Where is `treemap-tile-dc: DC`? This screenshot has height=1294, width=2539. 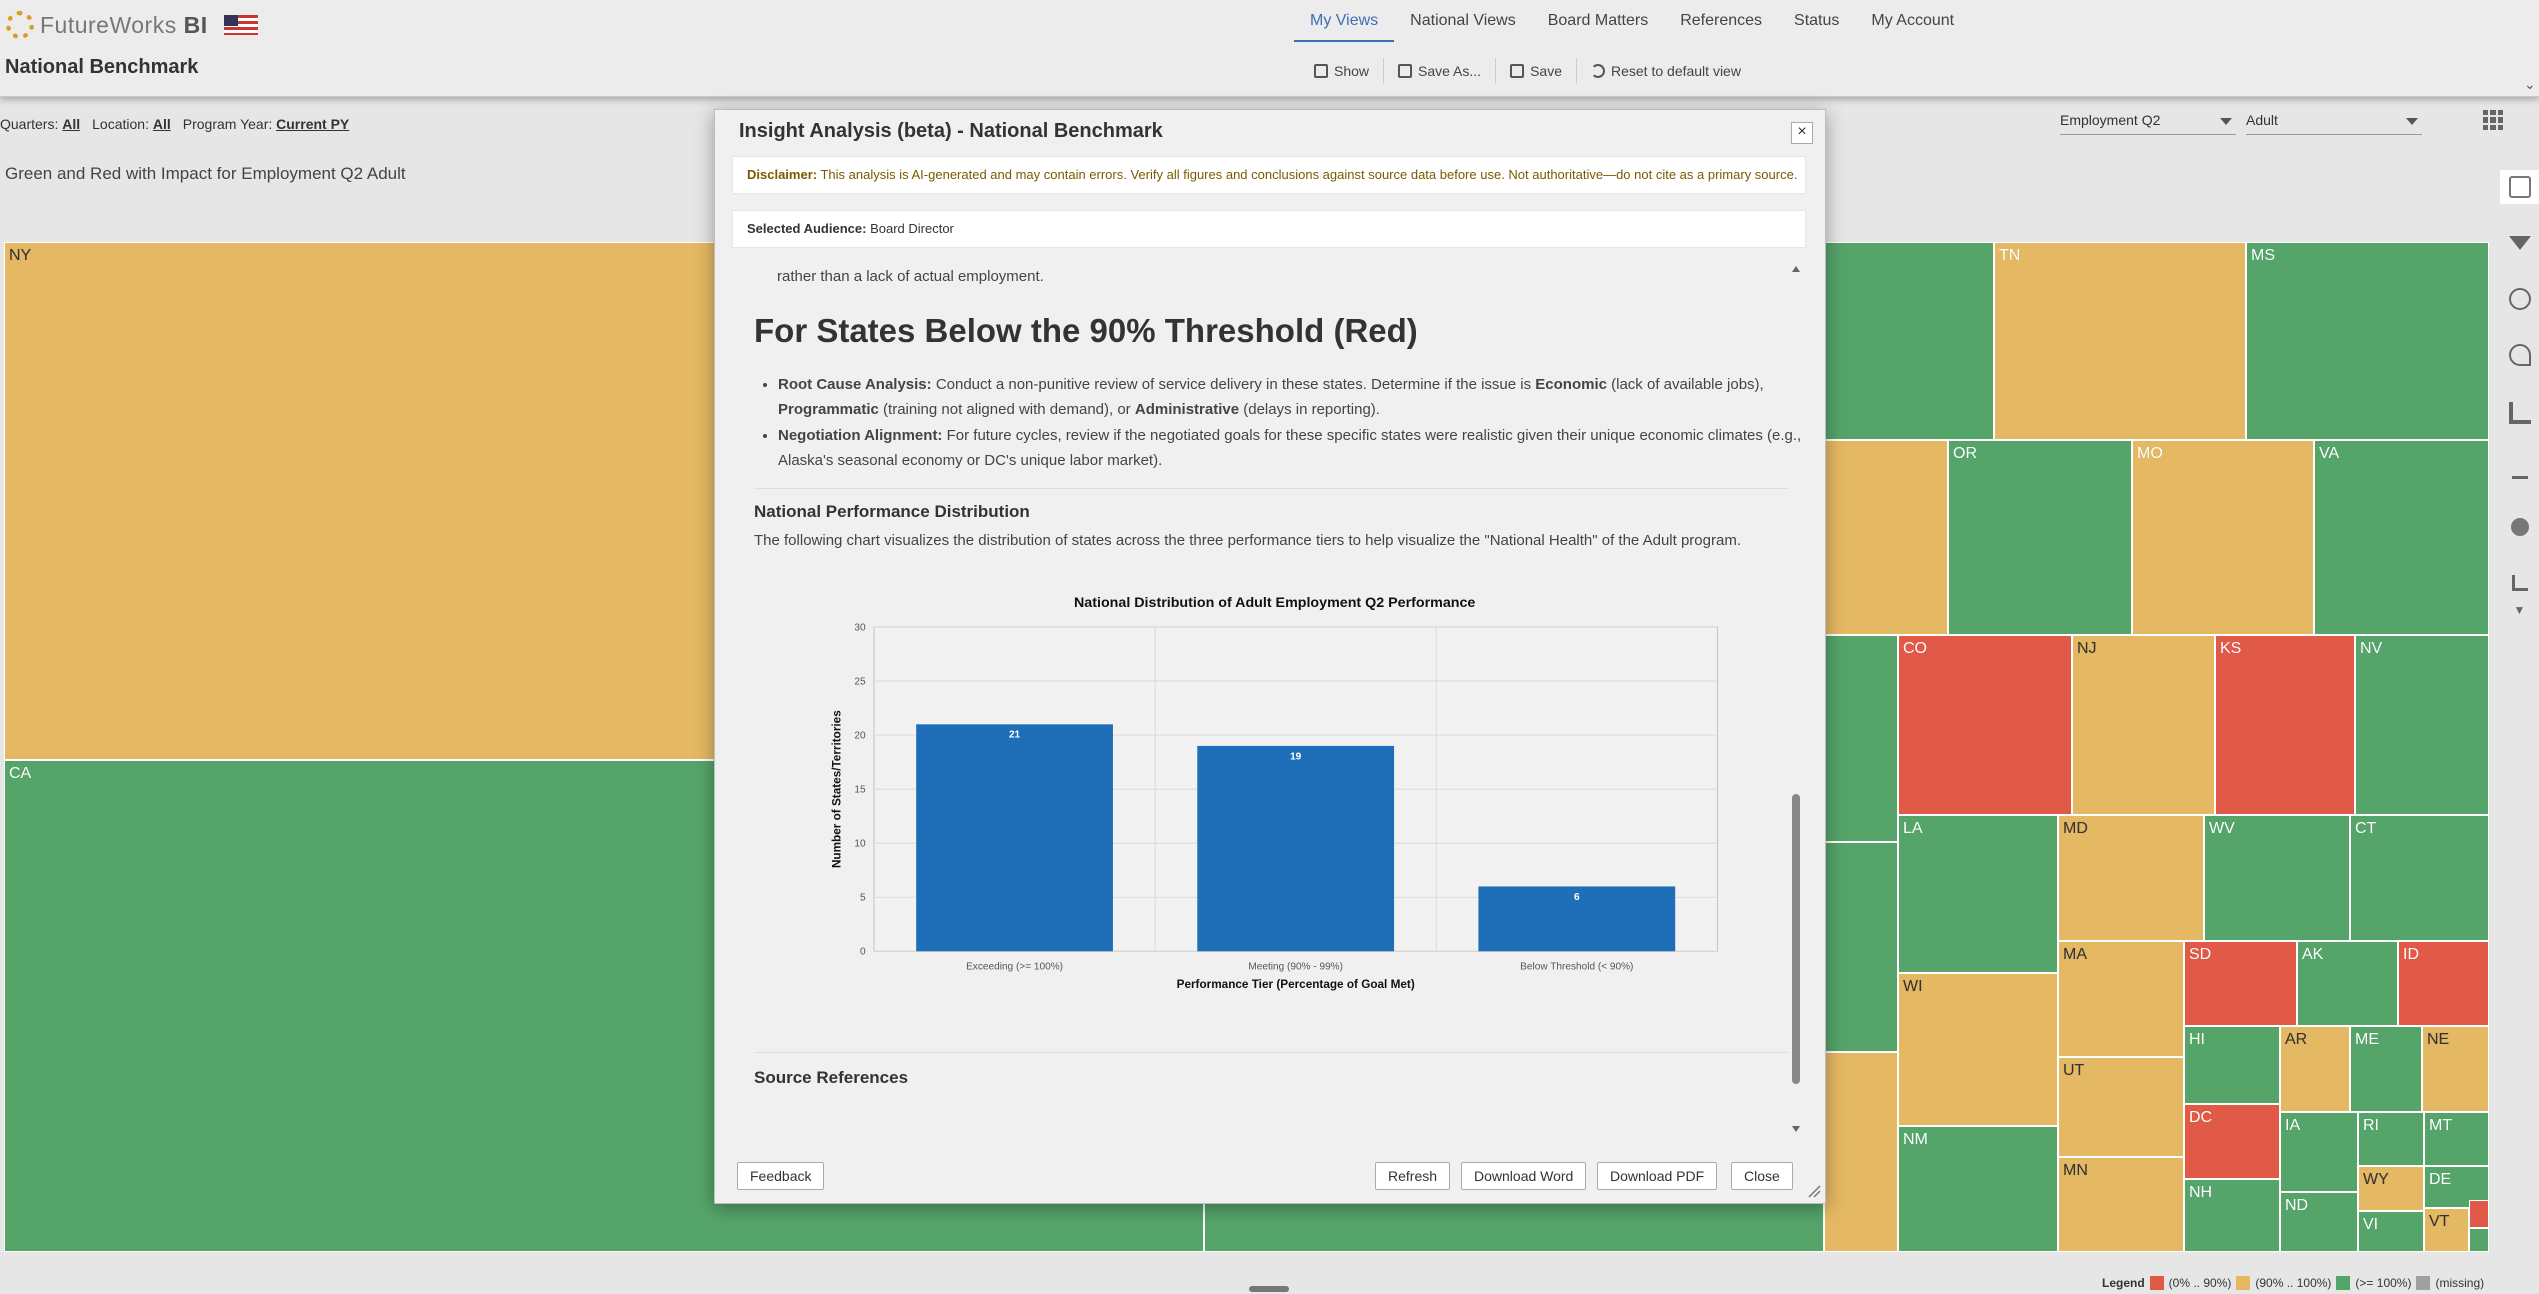 treemap-tile-dc: DC is located at coordinates (2232, 1141).